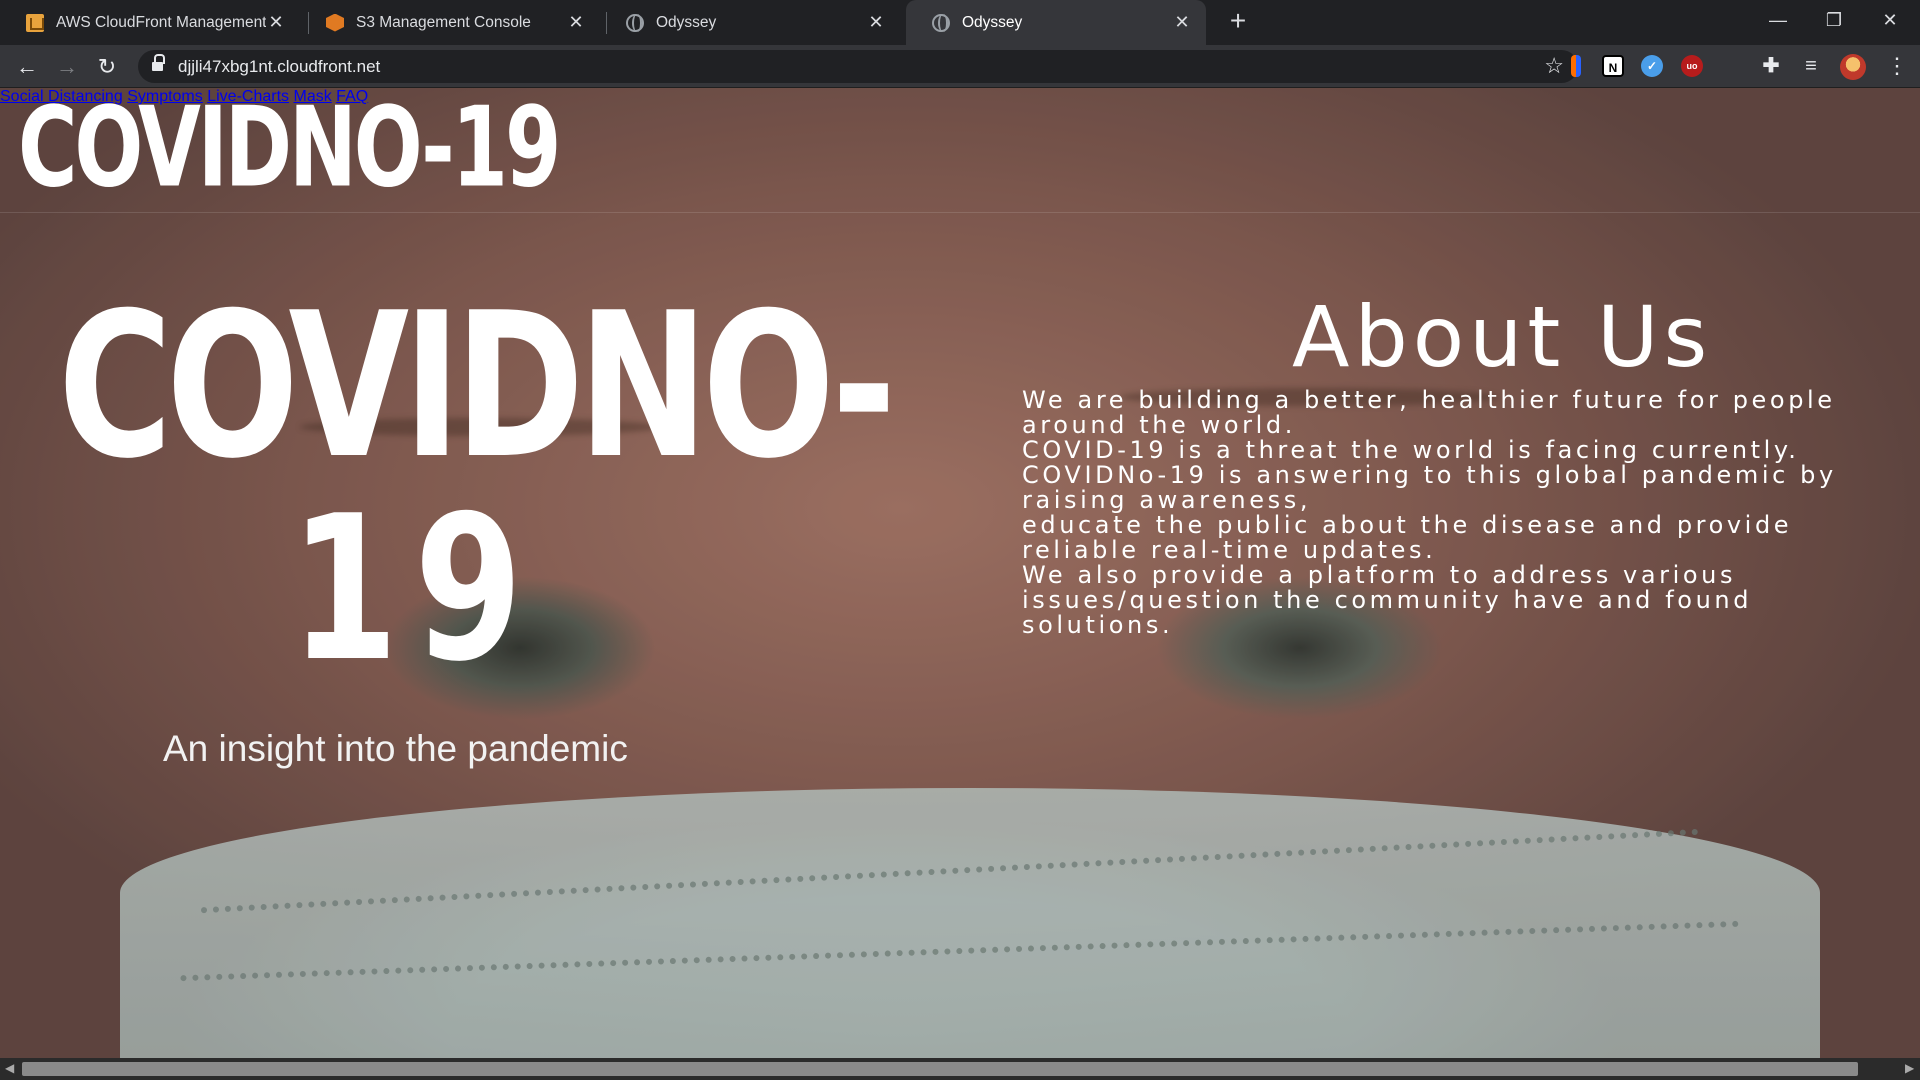  Describe the element at coordinates (477, 386) in the screenshot. I see `hero-title-line1: COVIDNO-` at that location.